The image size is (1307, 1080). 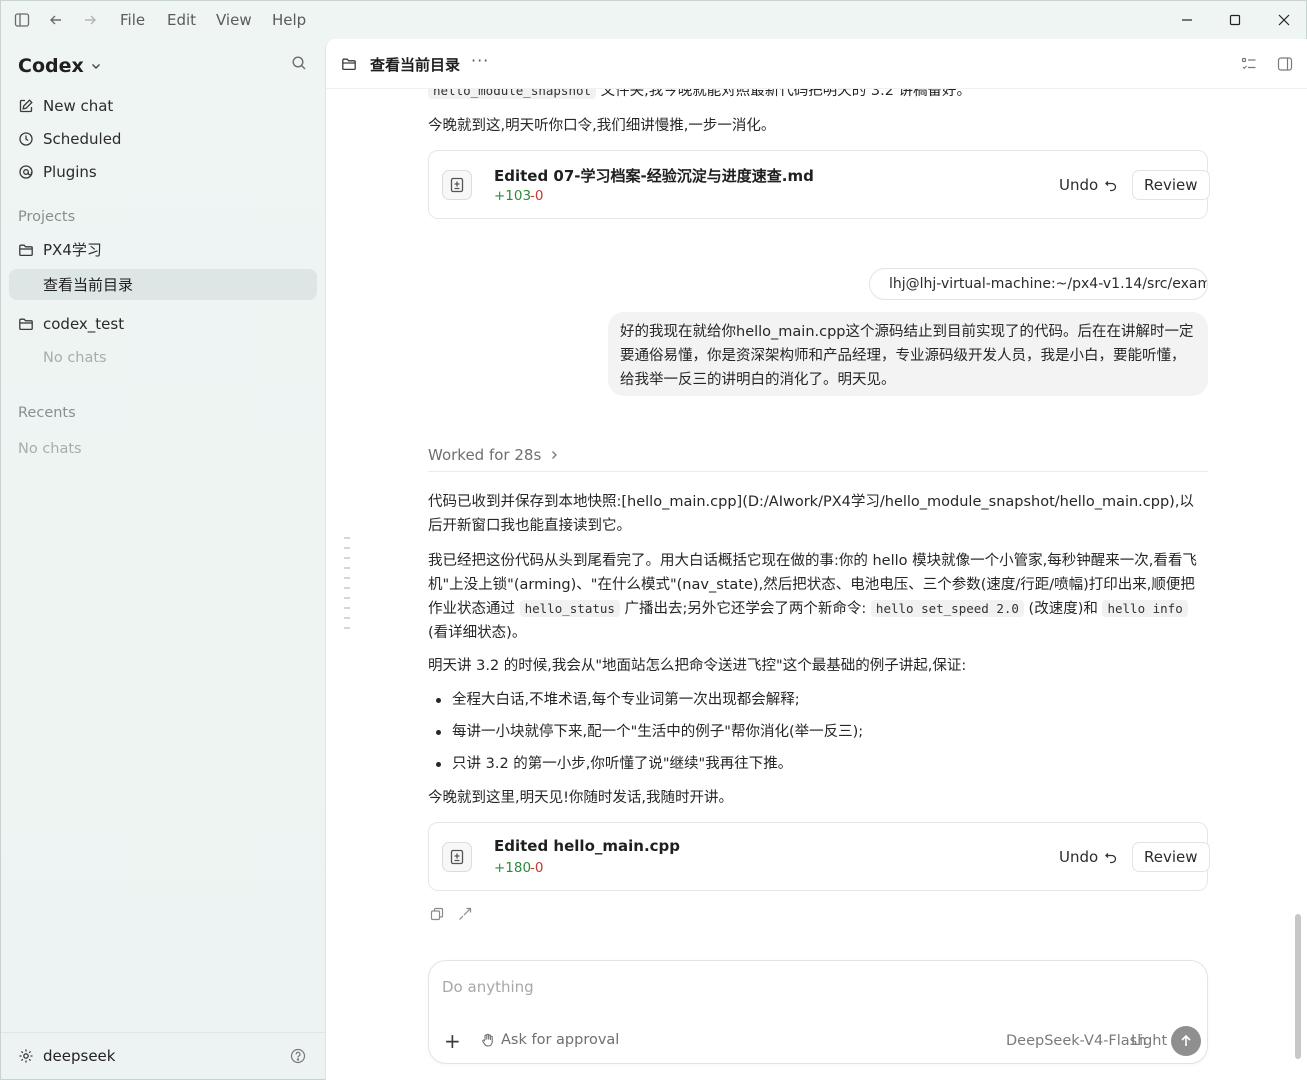 What do you see at coordinates (487, 1040) in the screenshot?
I see `hand-icon` at bounding box center [487, 1040].